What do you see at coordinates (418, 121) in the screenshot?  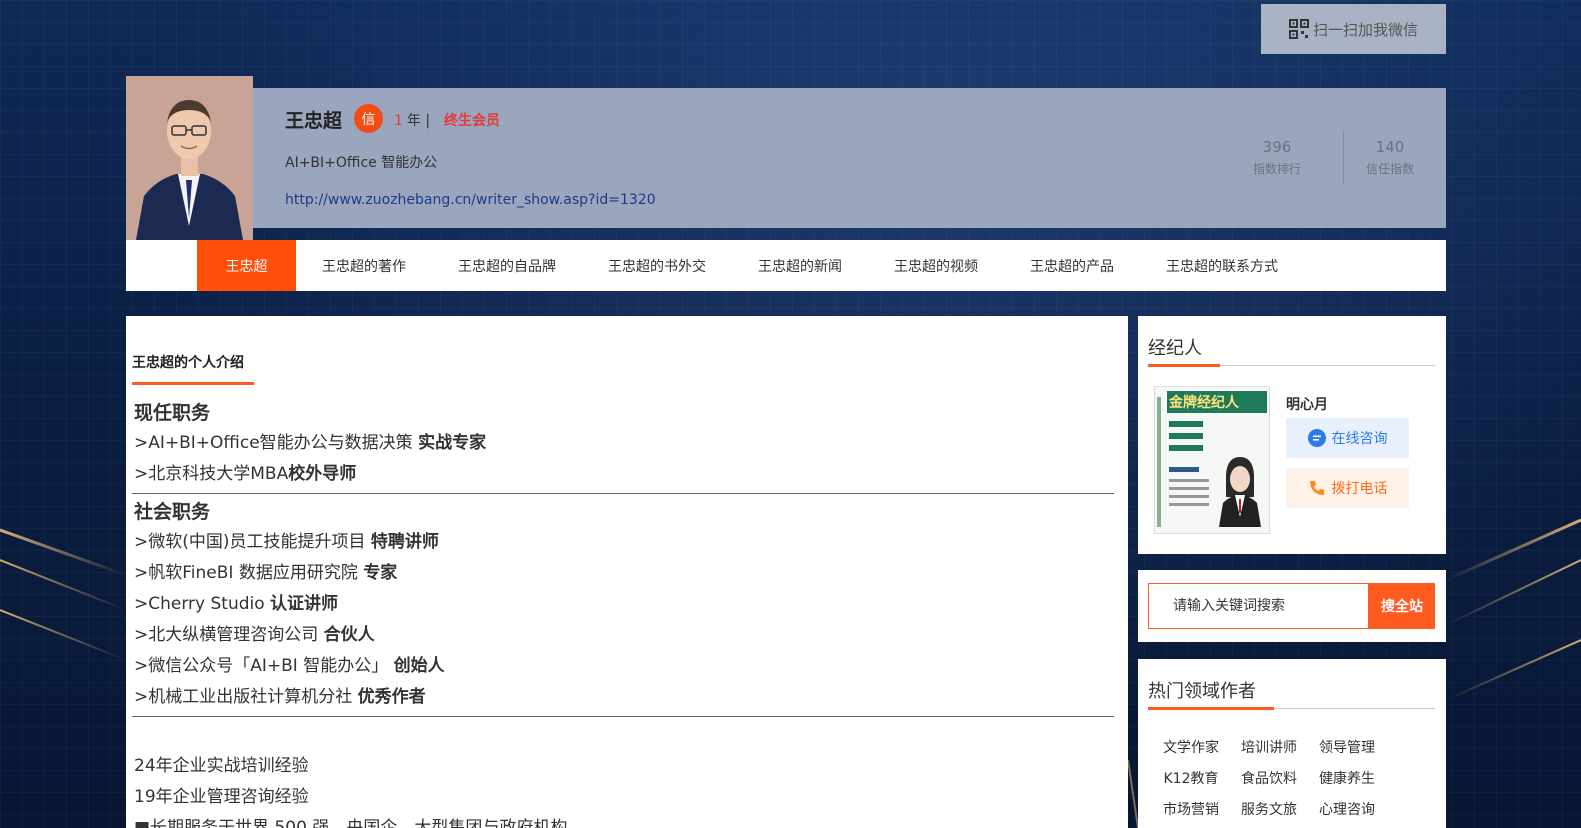 I see `years-suffix: 年 |` at bounding box center [418, 121].